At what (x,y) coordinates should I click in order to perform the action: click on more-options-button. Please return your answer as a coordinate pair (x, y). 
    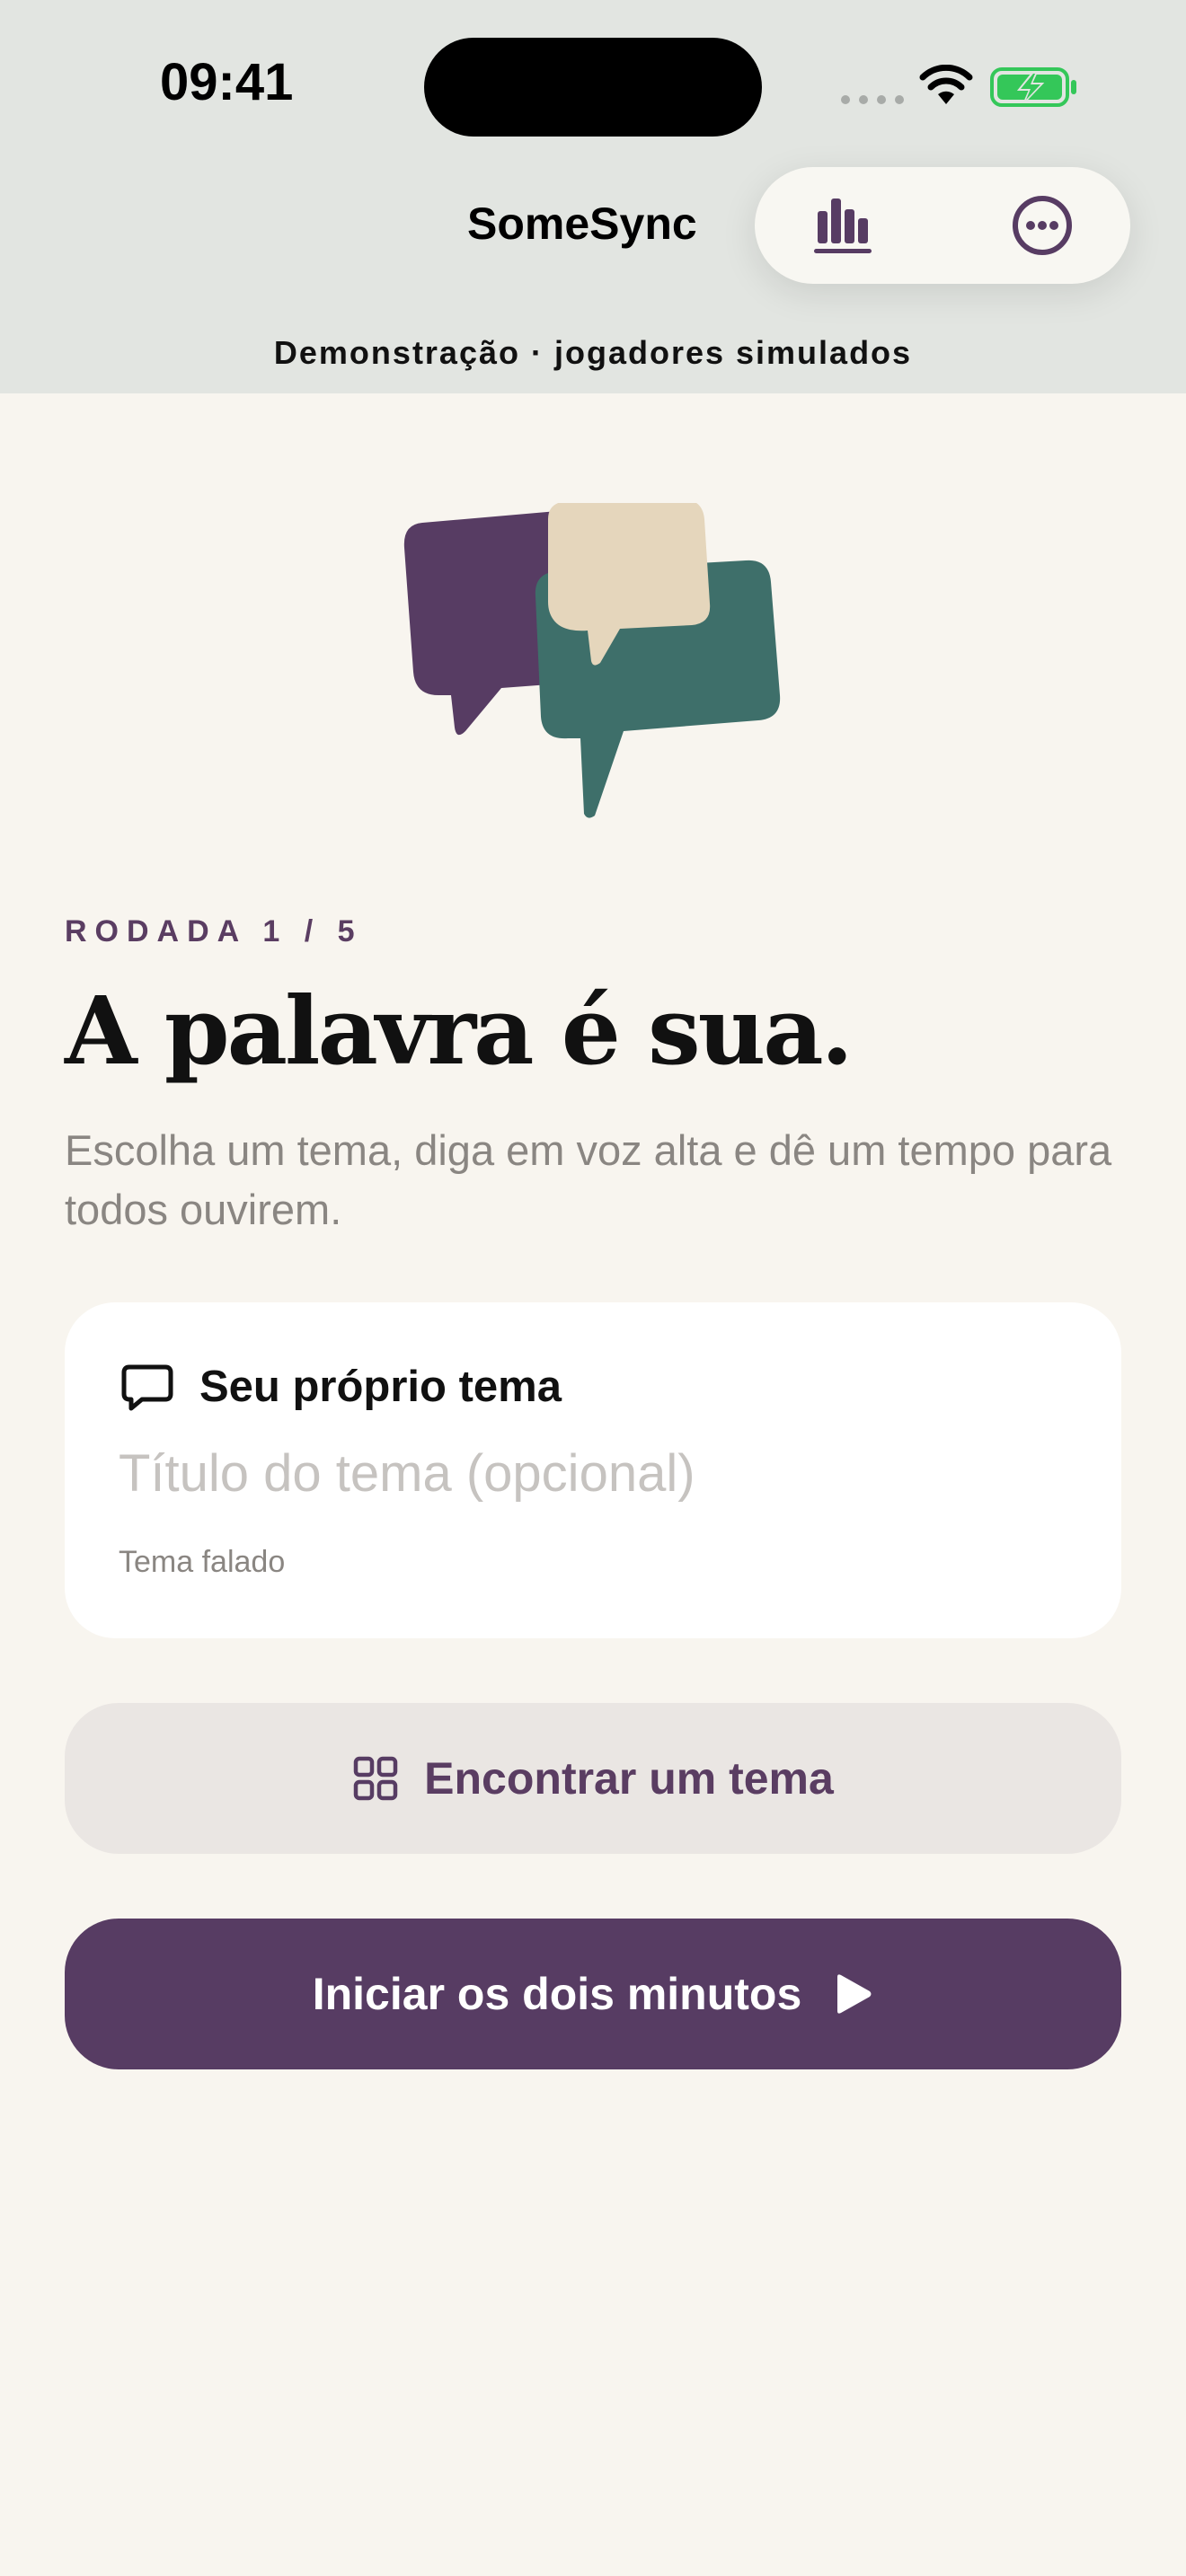
    Looking at the image, I should click on (1042, 225).